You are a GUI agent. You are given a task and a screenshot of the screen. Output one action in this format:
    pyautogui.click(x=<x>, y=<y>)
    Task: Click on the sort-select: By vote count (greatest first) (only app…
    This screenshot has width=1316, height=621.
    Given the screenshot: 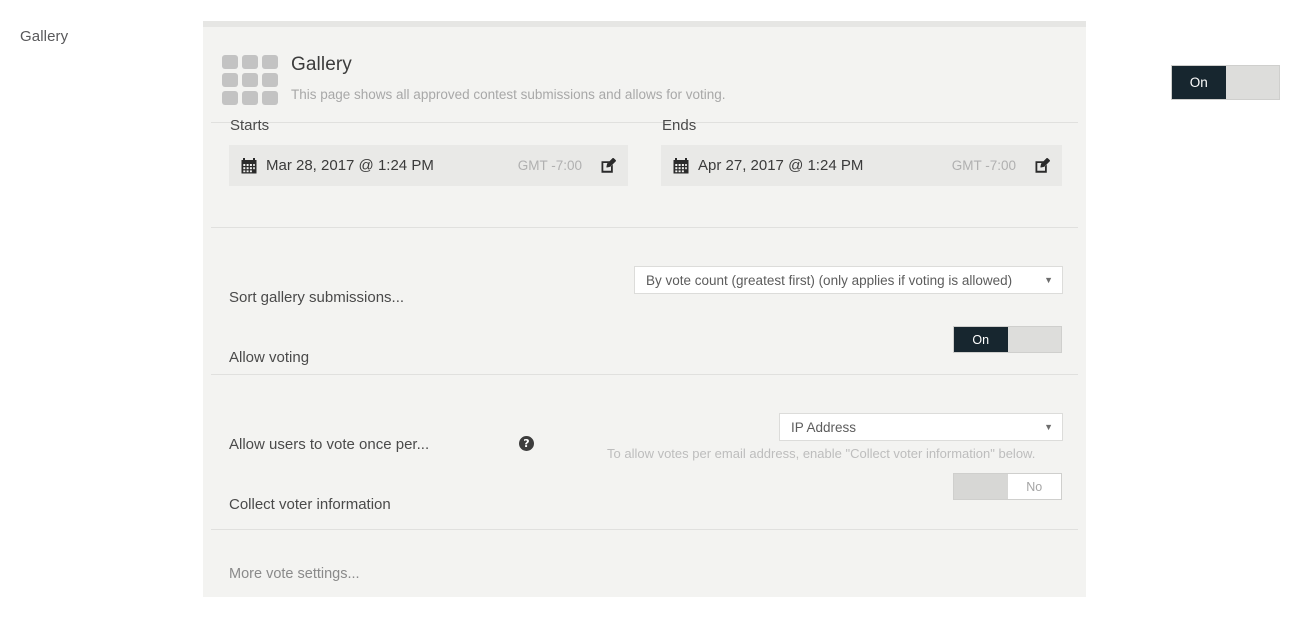 What is the action you would take?
    pyautogui.click(x=848, y=280)
    